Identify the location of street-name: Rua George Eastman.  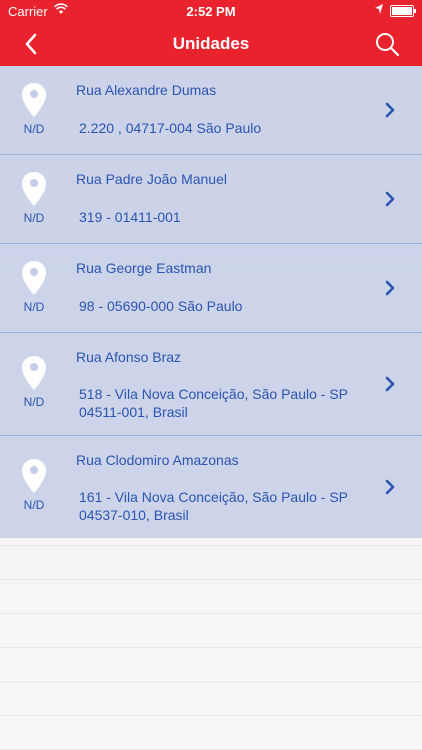
(144, 268).